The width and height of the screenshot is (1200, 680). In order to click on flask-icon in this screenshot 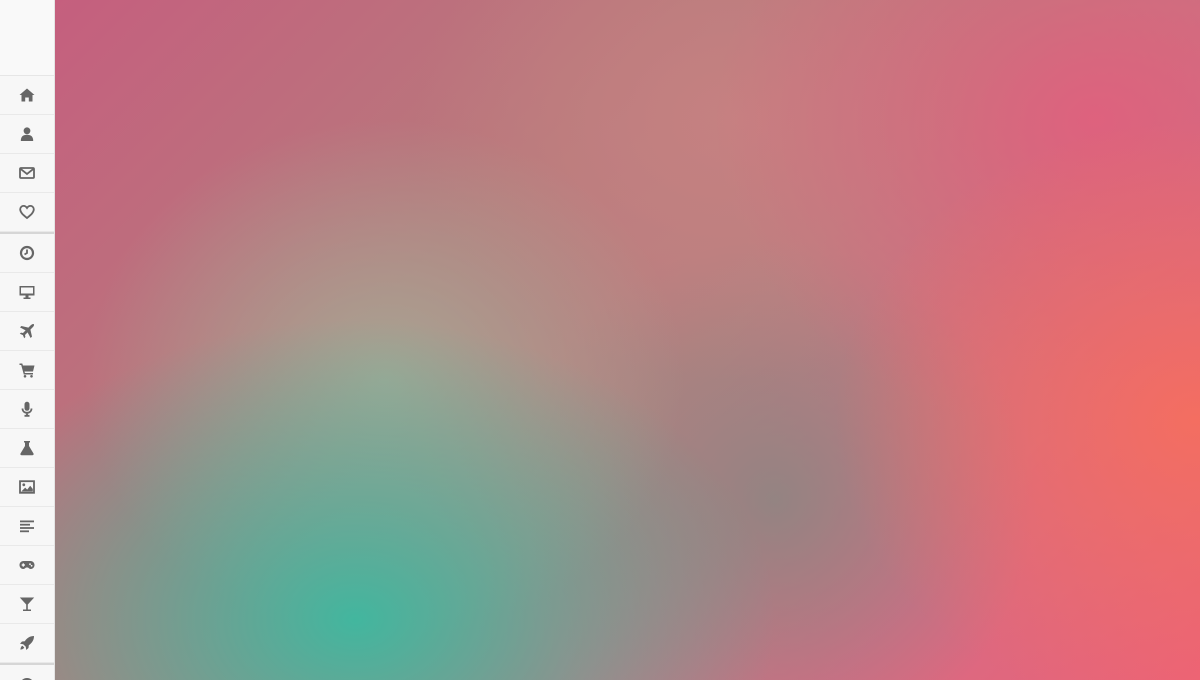, I will do `click(27, 448)`.